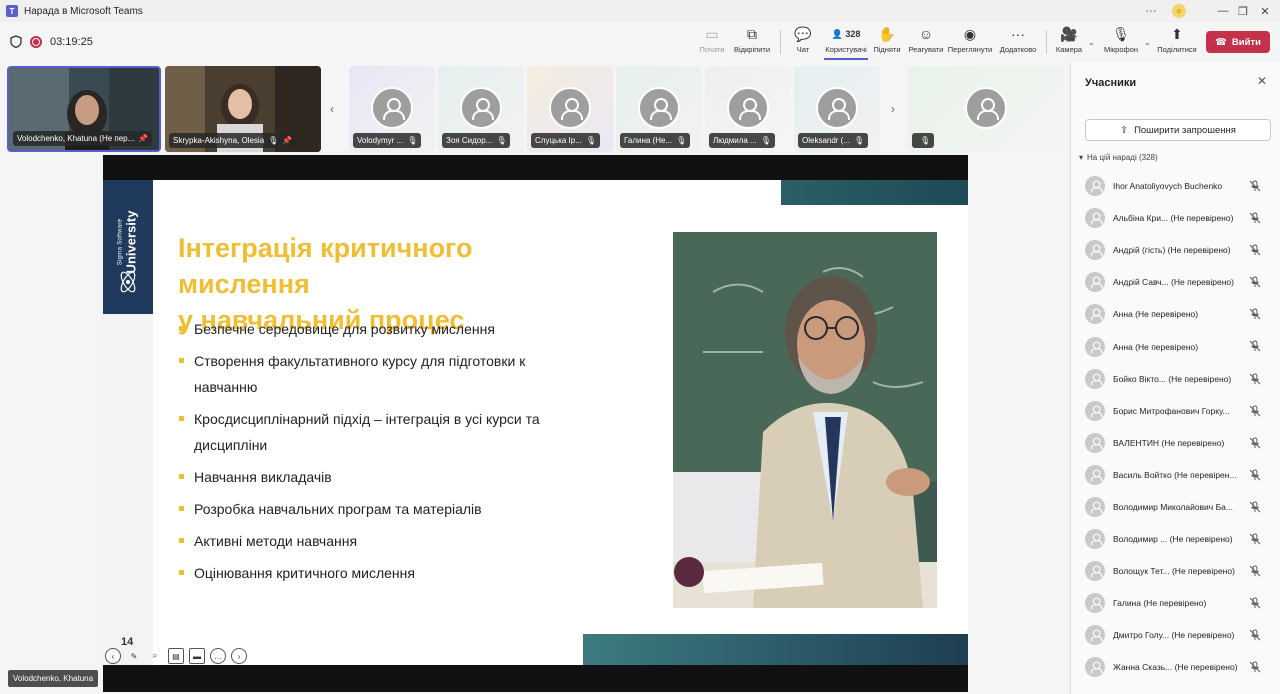  I want to click on zoom-icon: ⌕, so click(155, 656).